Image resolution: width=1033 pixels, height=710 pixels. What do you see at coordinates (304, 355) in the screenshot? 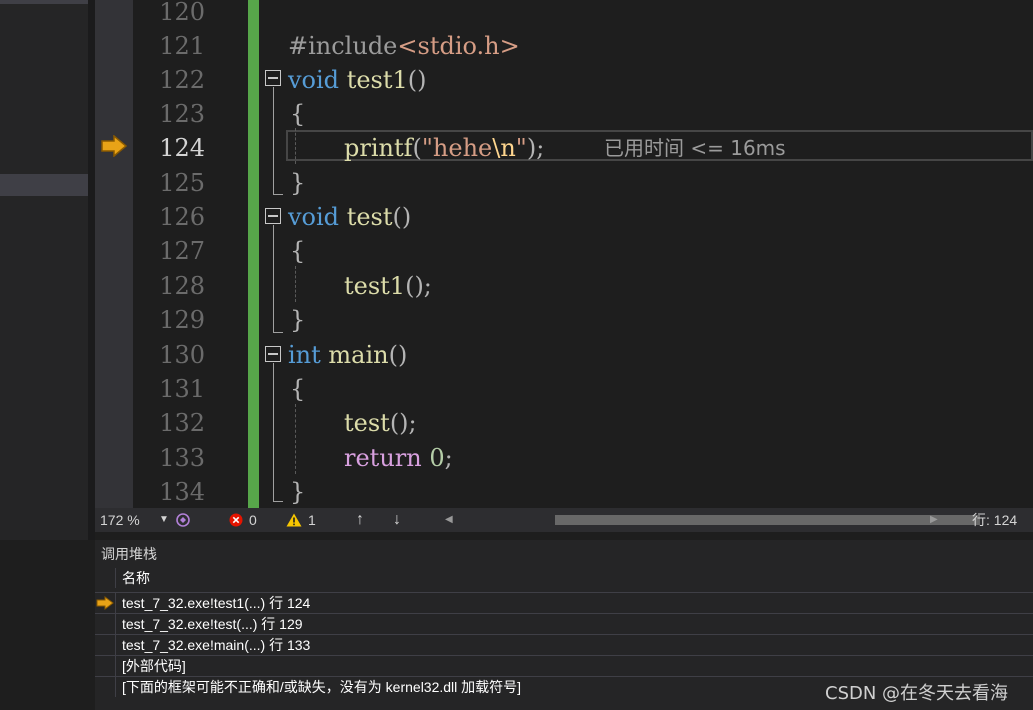
I see `keyword: int` at bounding box center [304, 355].